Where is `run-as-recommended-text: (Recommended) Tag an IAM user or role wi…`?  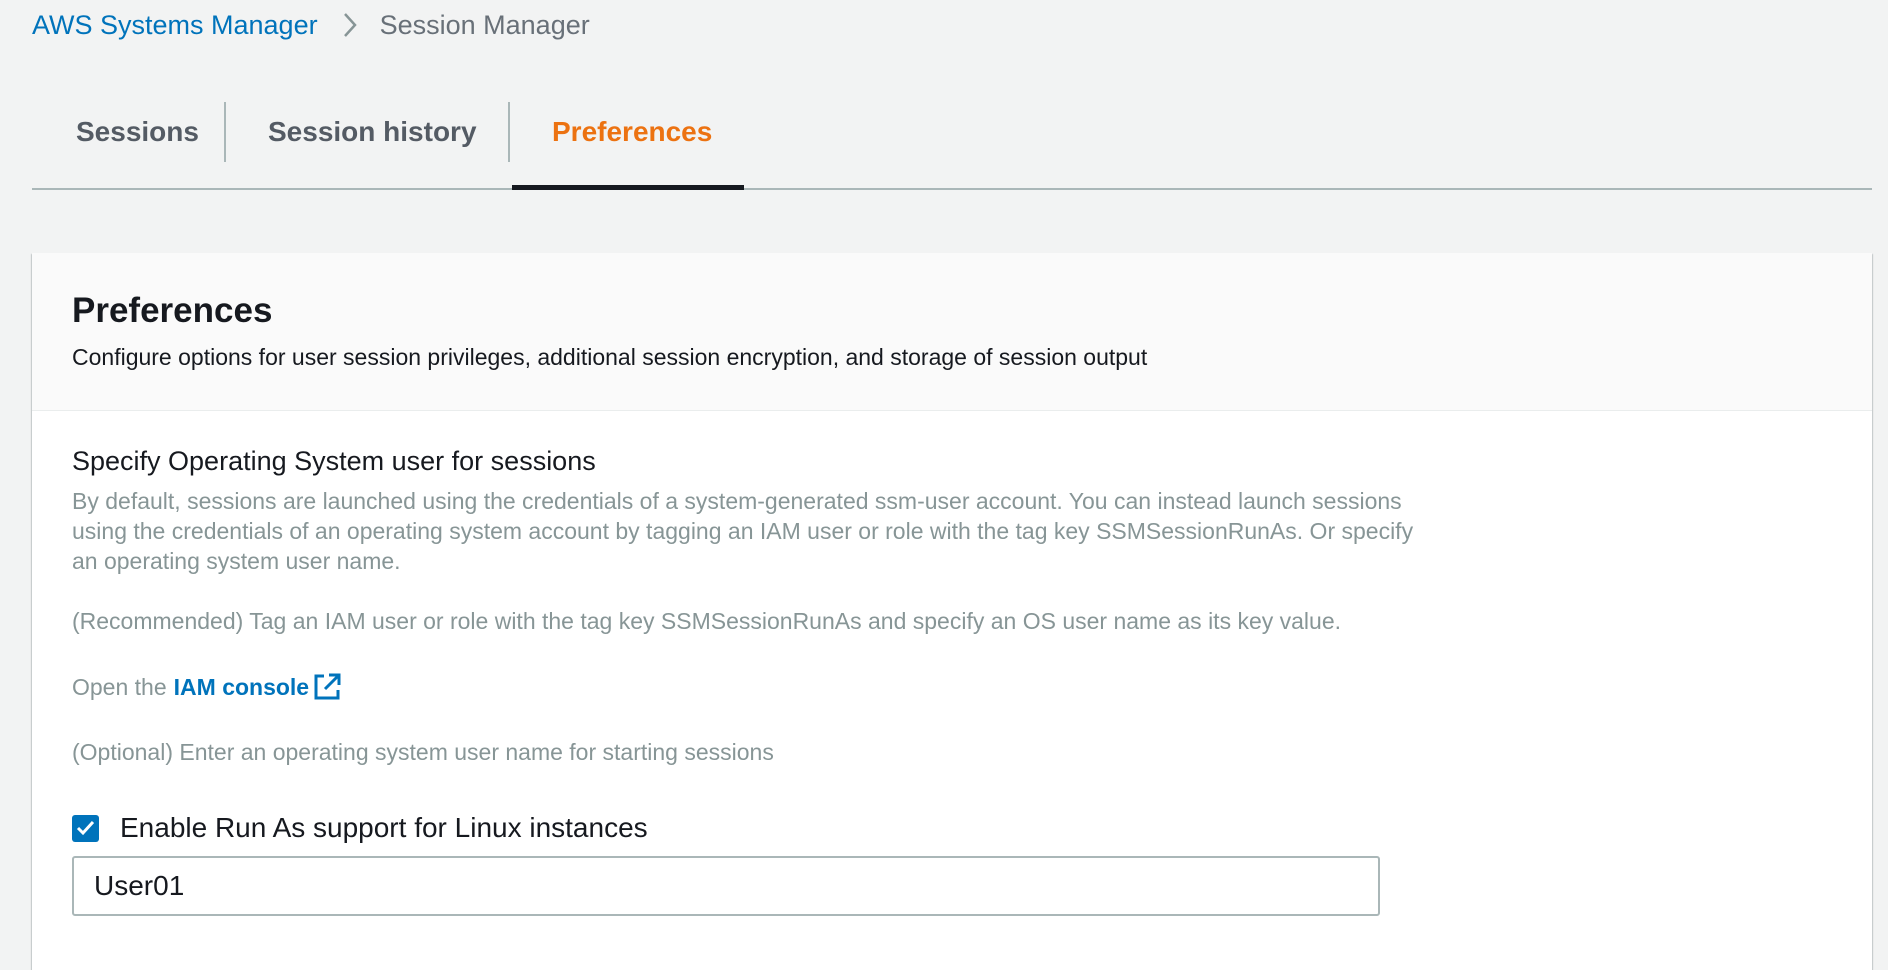 run-as-recommended-text: (Recommended) Tag an IAM user or role wi… is located at coordinates (707, 621).